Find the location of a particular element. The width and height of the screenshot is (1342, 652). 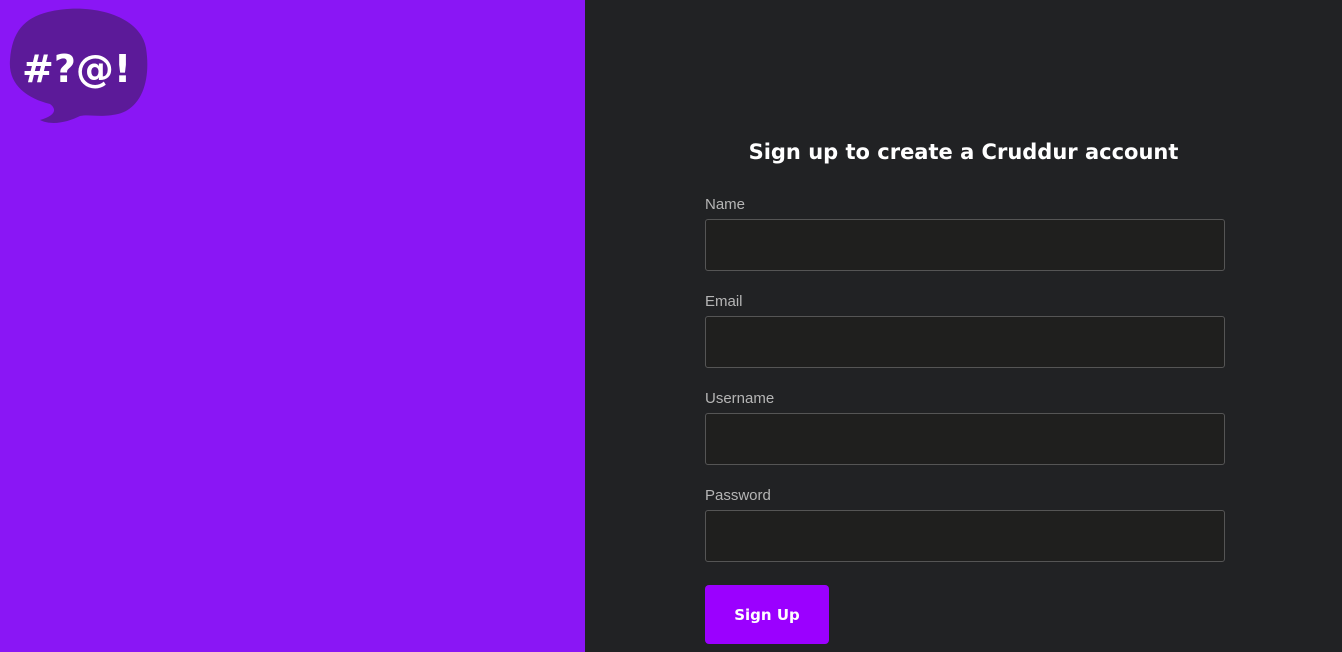

username-input is located at coordinates (965, 439).